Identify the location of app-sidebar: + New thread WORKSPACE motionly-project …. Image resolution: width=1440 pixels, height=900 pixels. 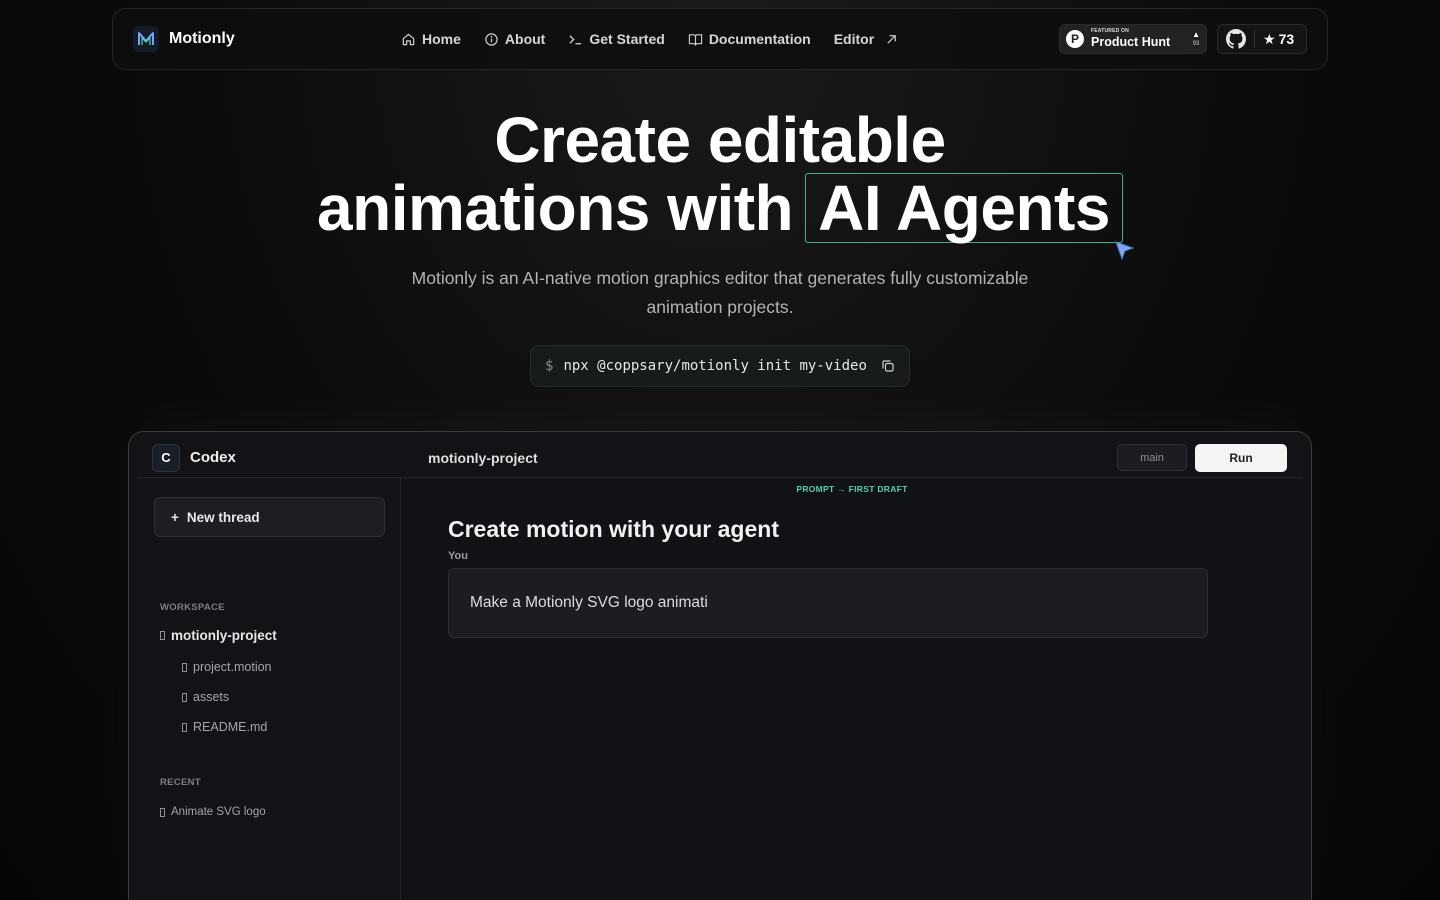
(269, 689).